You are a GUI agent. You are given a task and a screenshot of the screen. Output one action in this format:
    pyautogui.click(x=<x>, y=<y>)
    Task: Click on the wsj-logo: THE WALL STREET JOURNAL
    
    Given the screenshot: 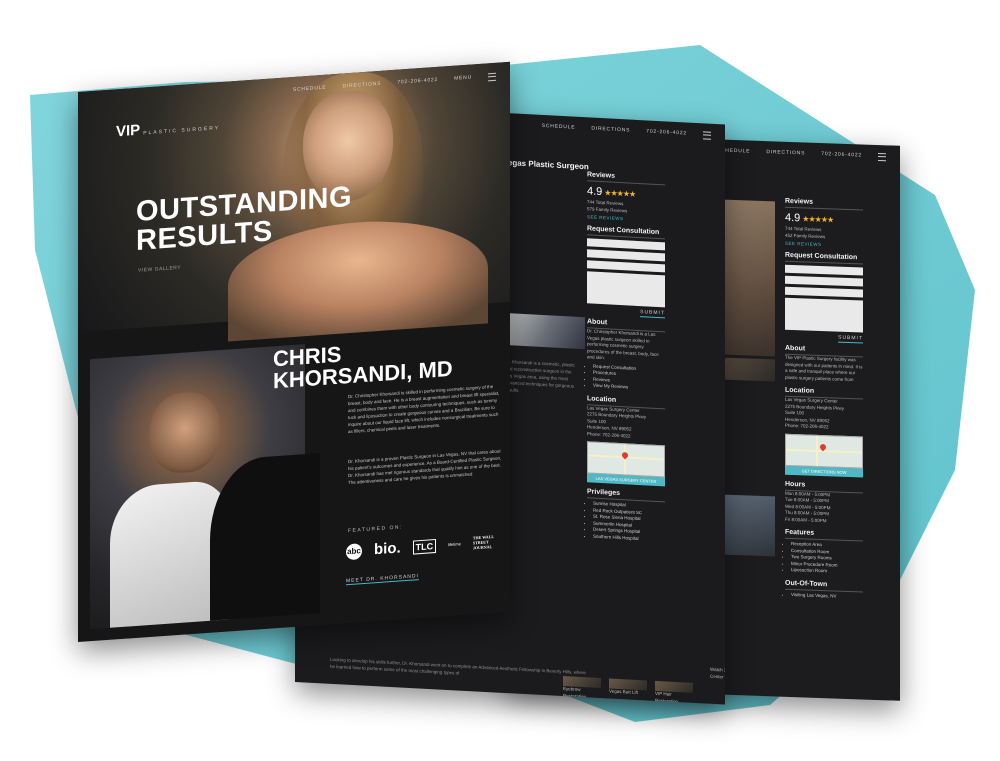 What is the action you would take?
    pyautogui.click(x=483, y=542)
    